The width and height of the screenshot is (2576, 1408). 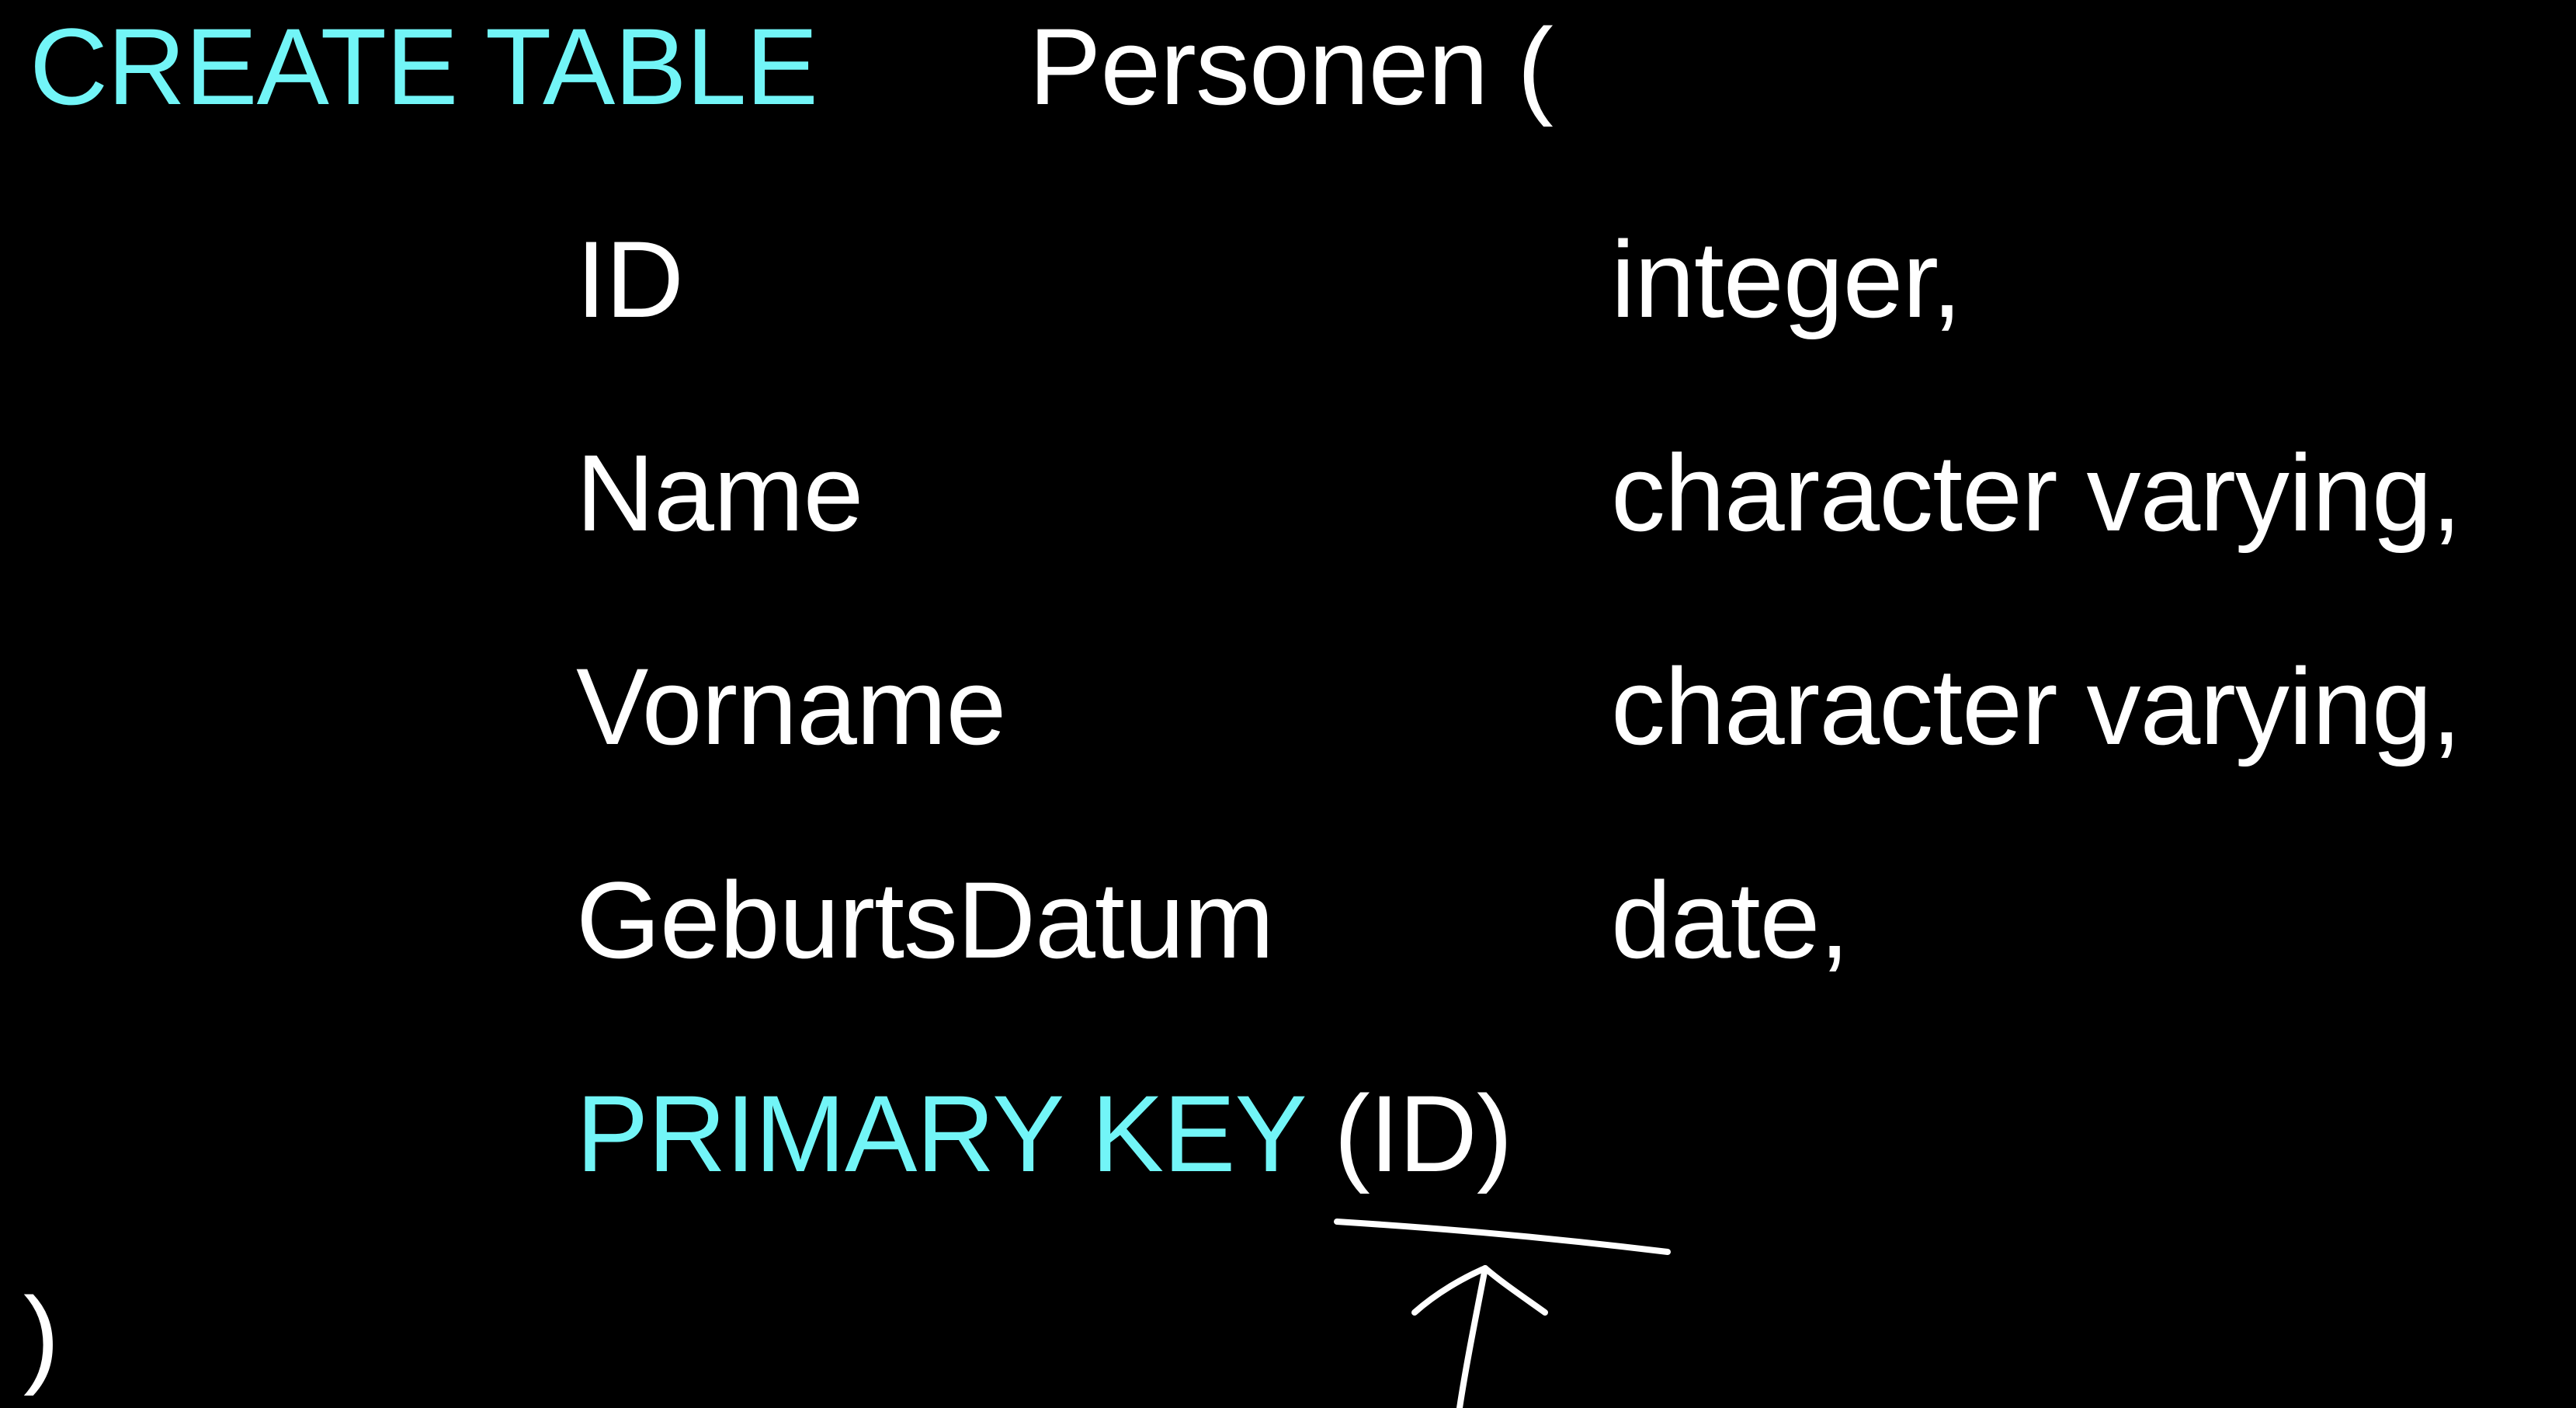 I want to click on create-table-keyword: CREATE TABLE, so click(x=424, y=66).